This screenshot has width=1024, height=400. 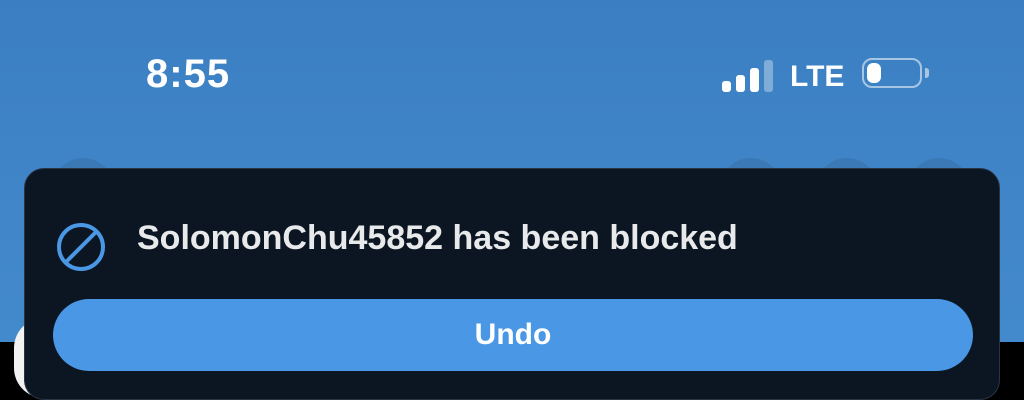 What do you see at coordinates (188, 74) in the screenshot?
I see `status-time: 8:55` at bounding box center [188, 74].